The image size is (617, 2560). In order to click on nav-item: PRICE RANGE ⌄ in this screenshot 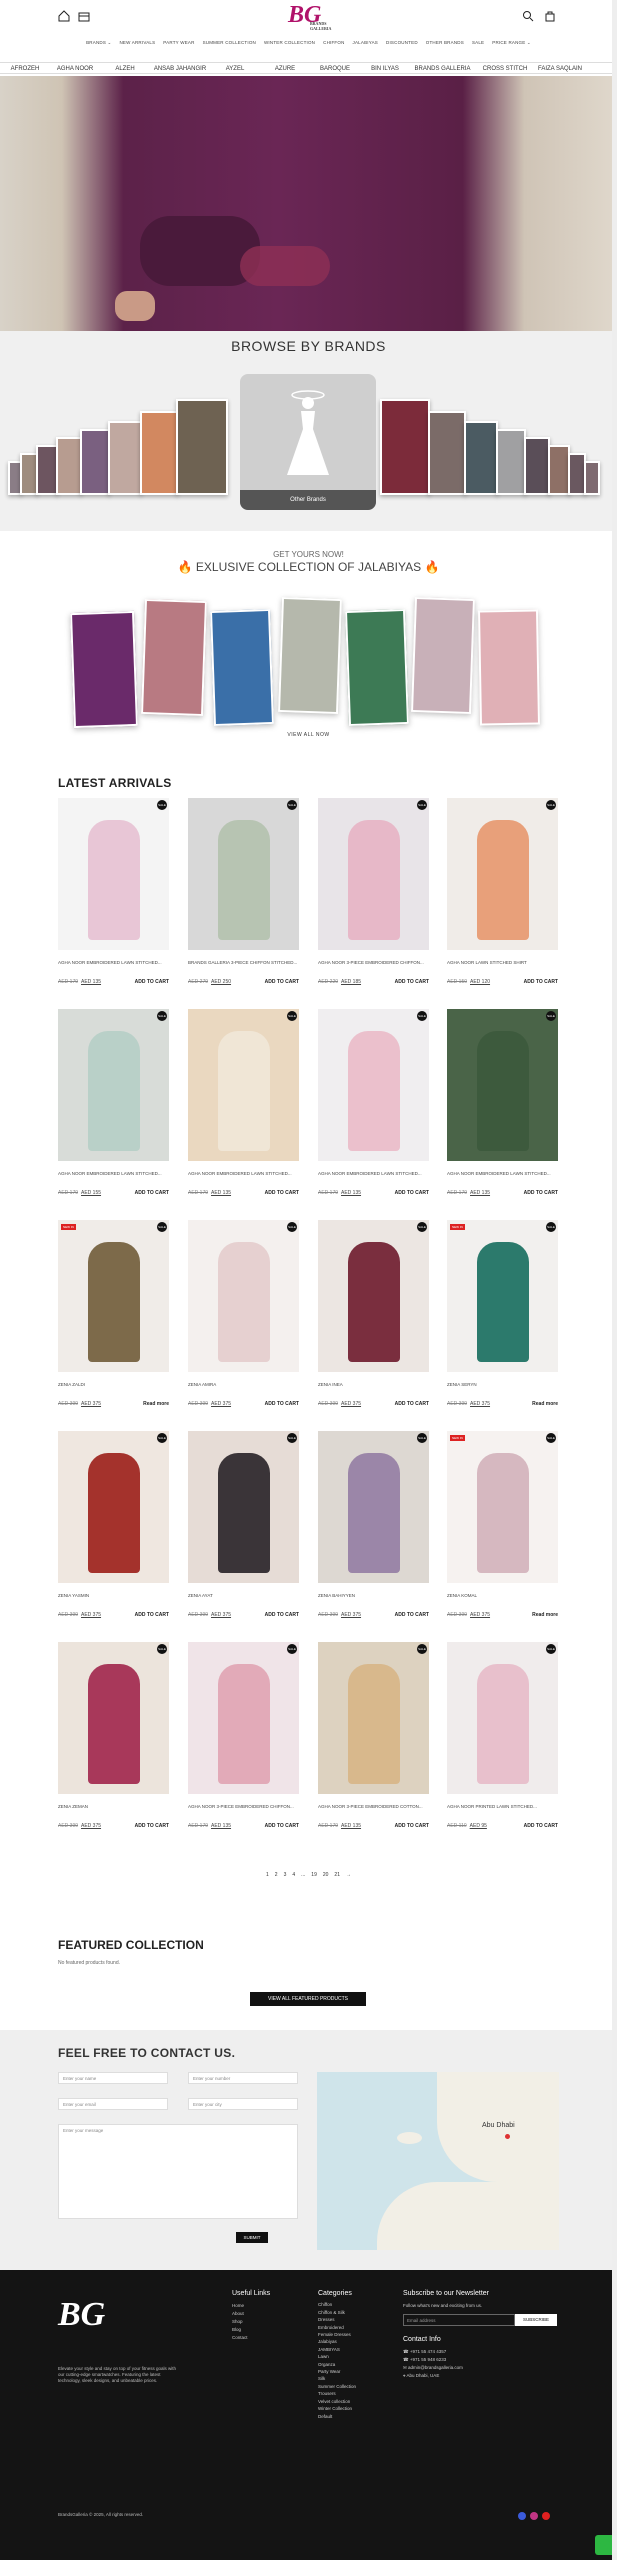, I will do `click(511, 42)`.